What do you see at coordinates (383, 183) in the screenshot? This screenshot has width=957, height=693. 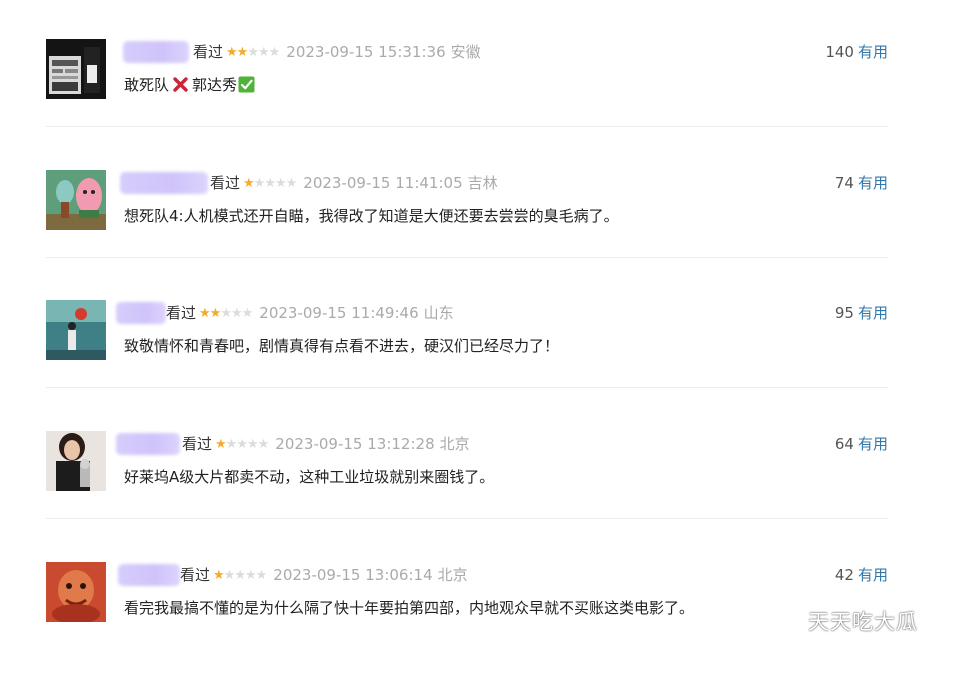 I see `comment-time: 2023-09-15 11:41:05` at bounding box center [383, 183].